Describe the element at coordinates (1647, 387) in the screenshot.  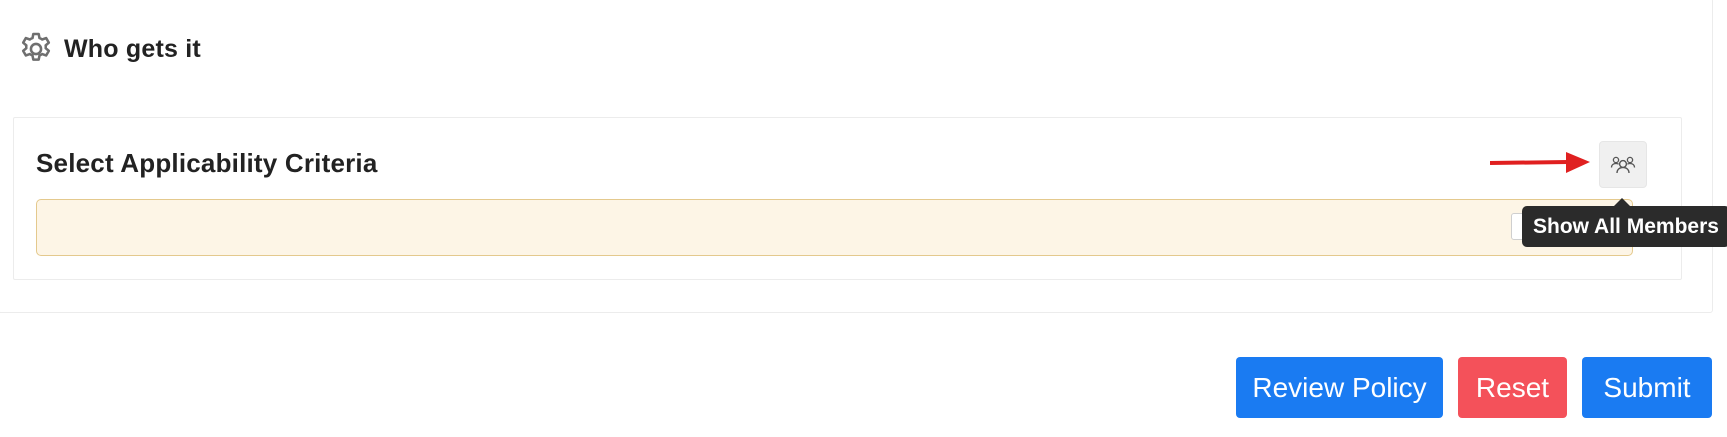
I see `submit-button: Submit` at that location.